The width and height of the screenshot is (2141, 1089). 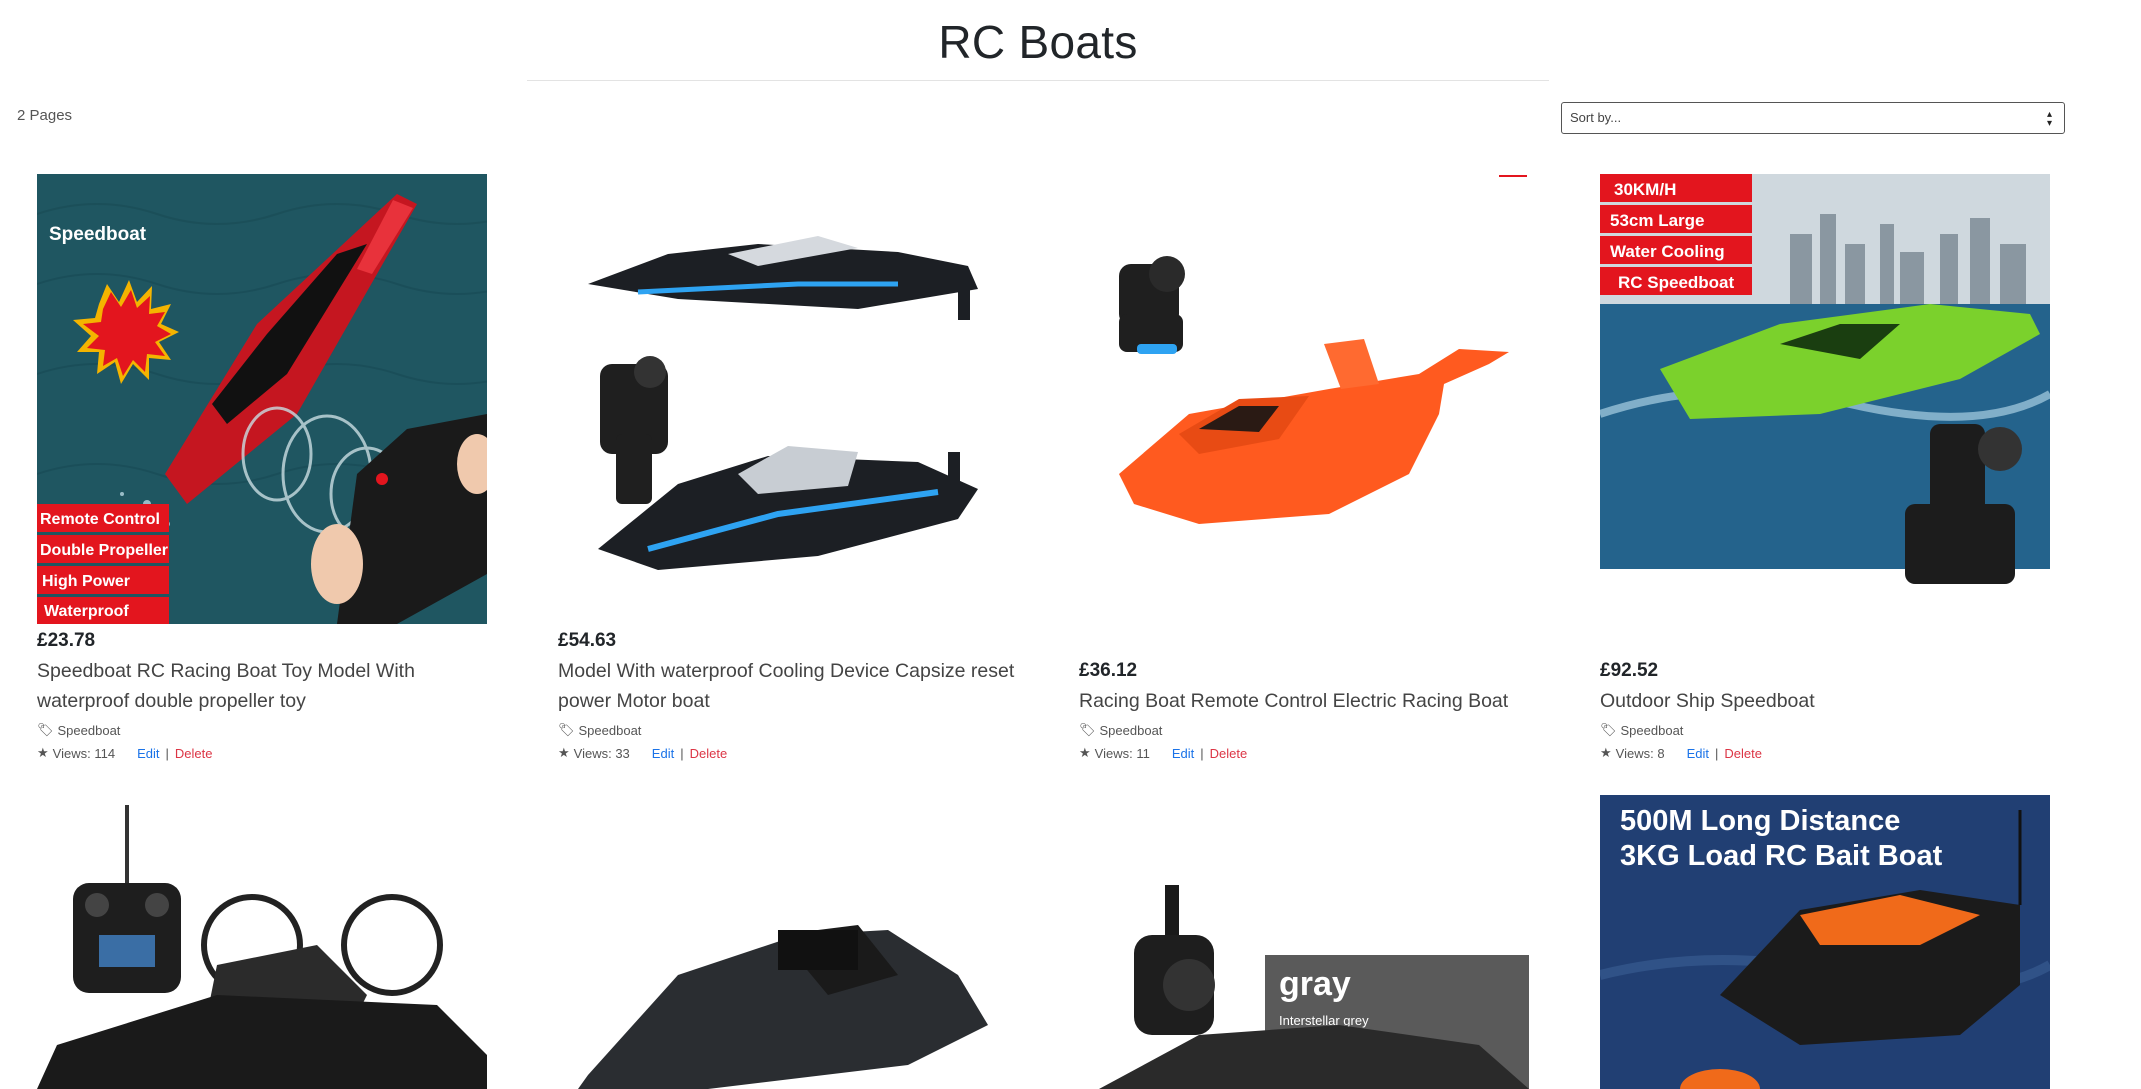 What do you see at coordinates (86, 611) in the screenshot?
I see `badge-text: Waterproof` at bounding box center [86, 611].